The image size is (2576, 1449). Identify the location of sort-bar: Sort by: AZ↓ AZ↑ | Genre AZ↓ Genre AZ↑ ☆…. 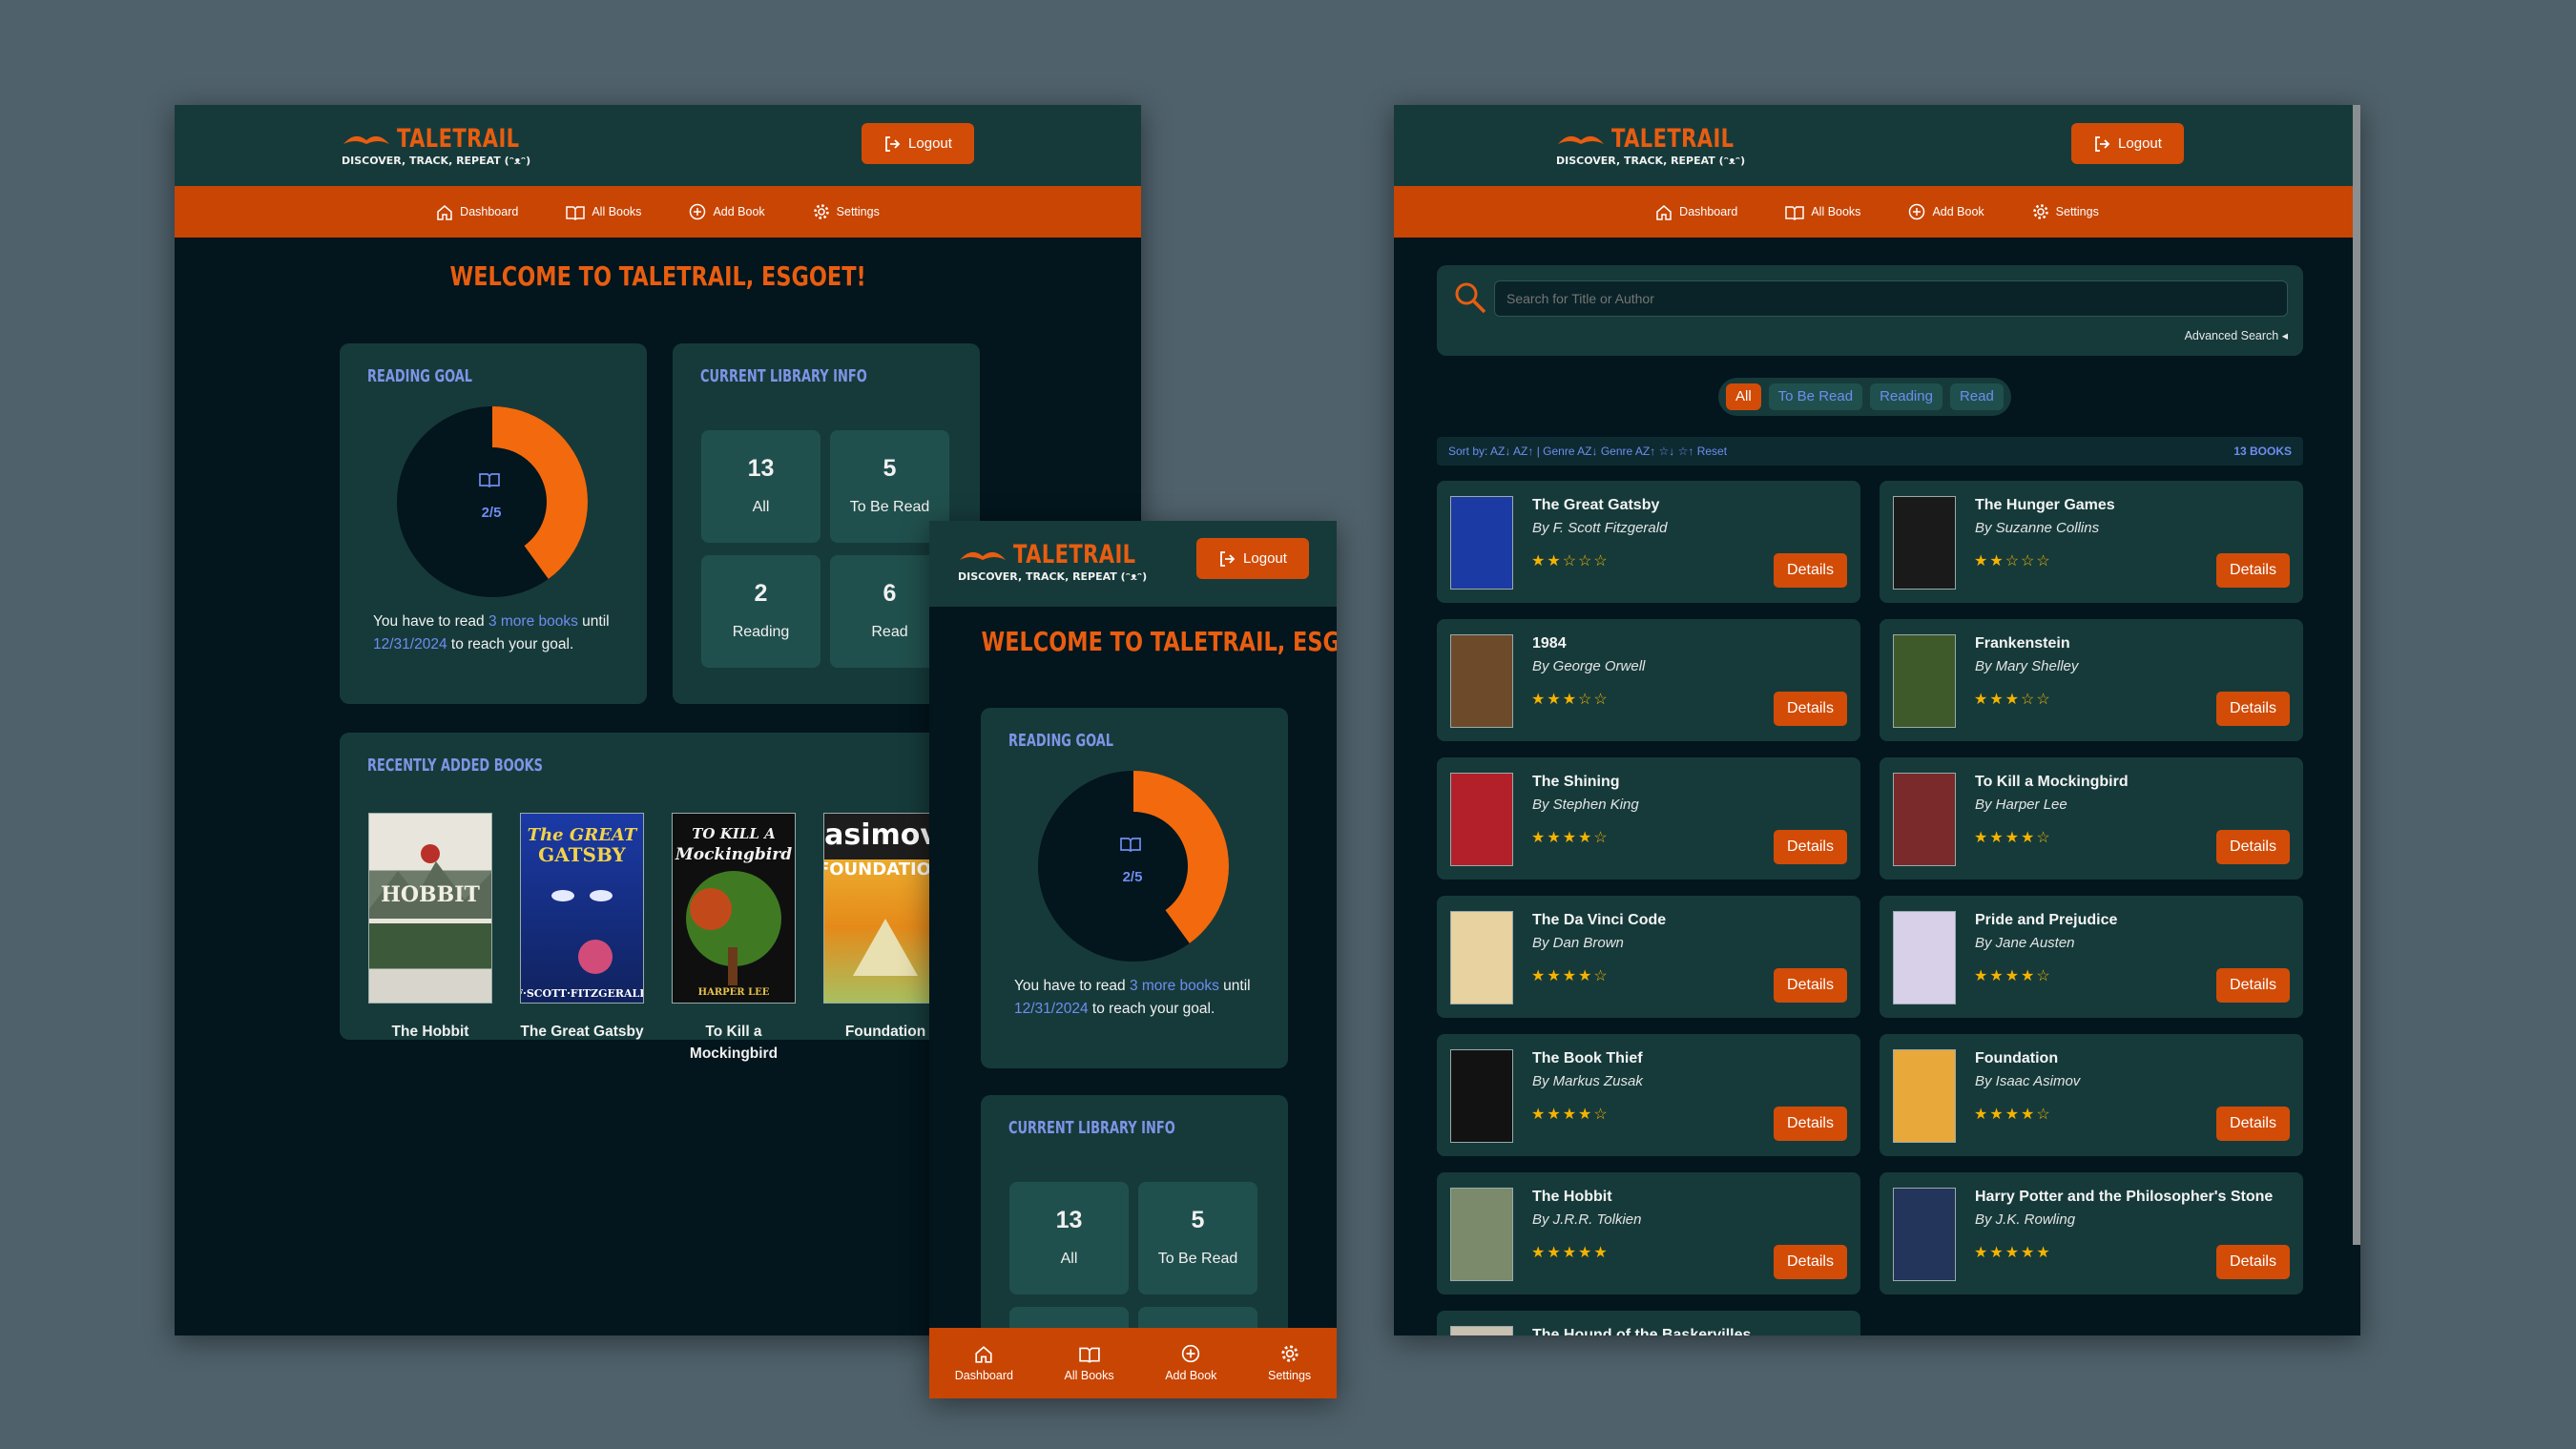
(1870, 451).